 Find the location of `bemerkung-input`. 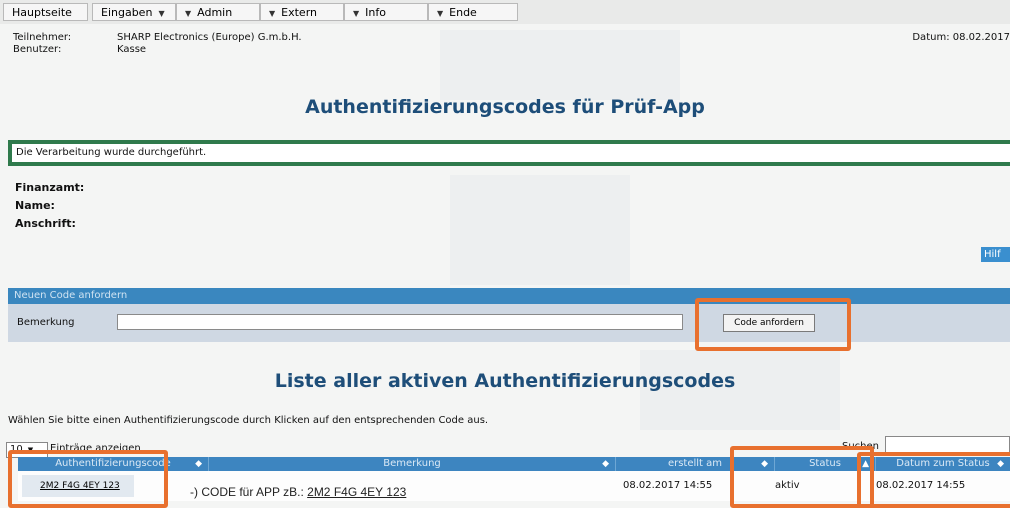

bemerkung-input is located at coordinates (400, 322).